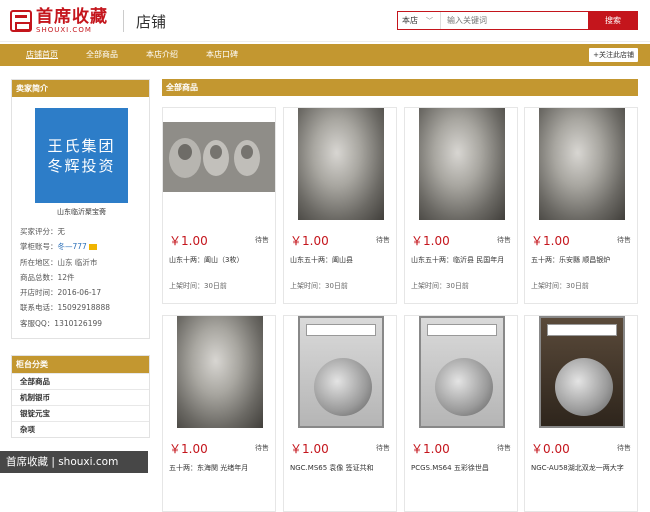 The image size is (650, 512). Describe the element at coordinates (162, 55) in the screenshot. I see `nav-shop-intro: 本店介绍` at that location.